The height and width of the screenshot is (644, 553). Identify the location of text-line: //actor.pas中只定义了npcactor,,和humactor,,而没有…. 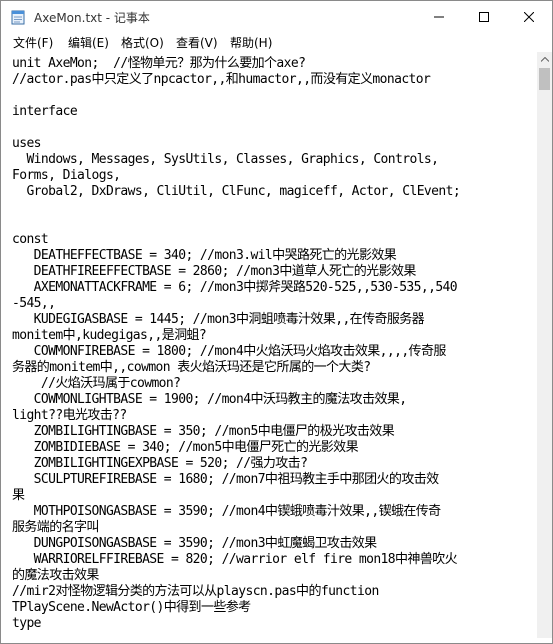
(221, 79).